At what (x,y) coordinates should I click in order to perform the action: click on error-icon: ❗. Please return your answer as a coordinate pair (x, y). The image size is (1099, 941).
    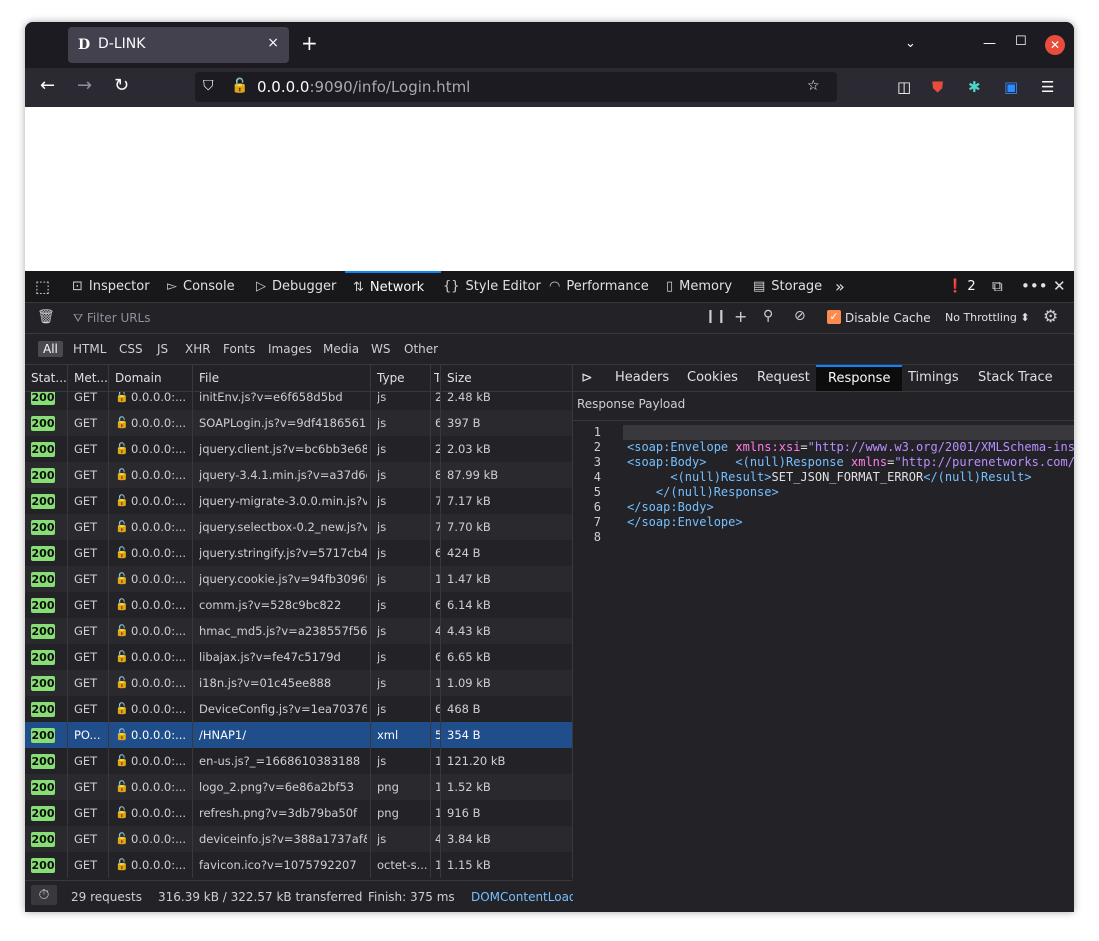
    Looking at the image, I should click on (955, 286).